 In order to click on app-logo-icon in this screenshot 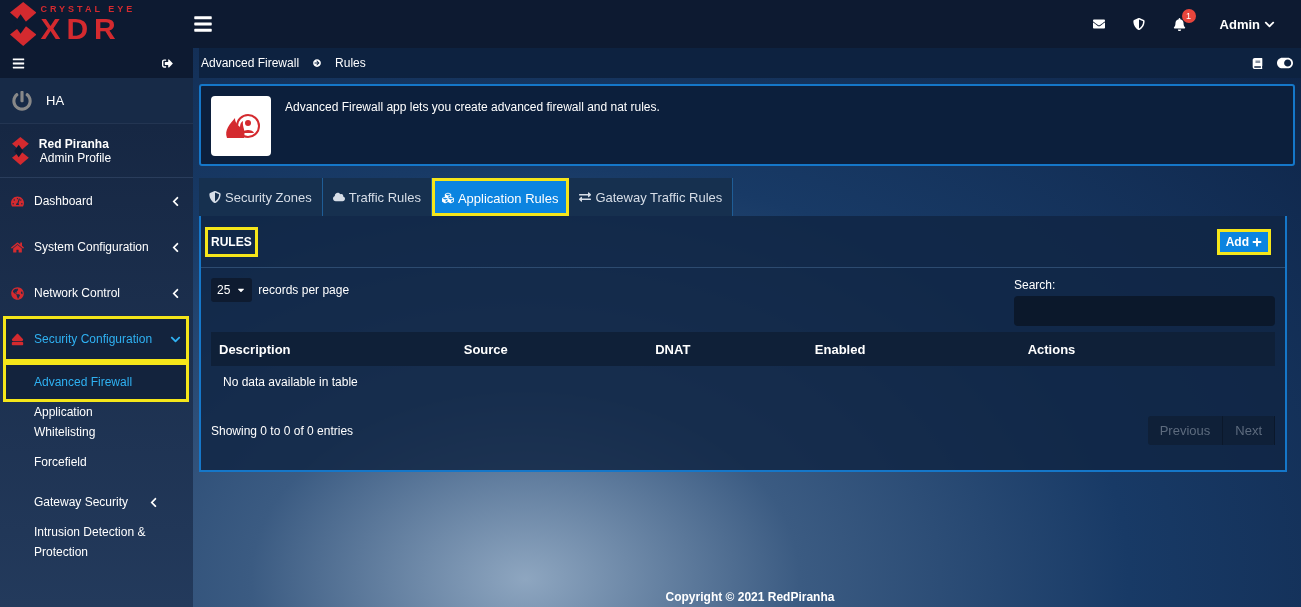, I will do `click(241, 126)`.